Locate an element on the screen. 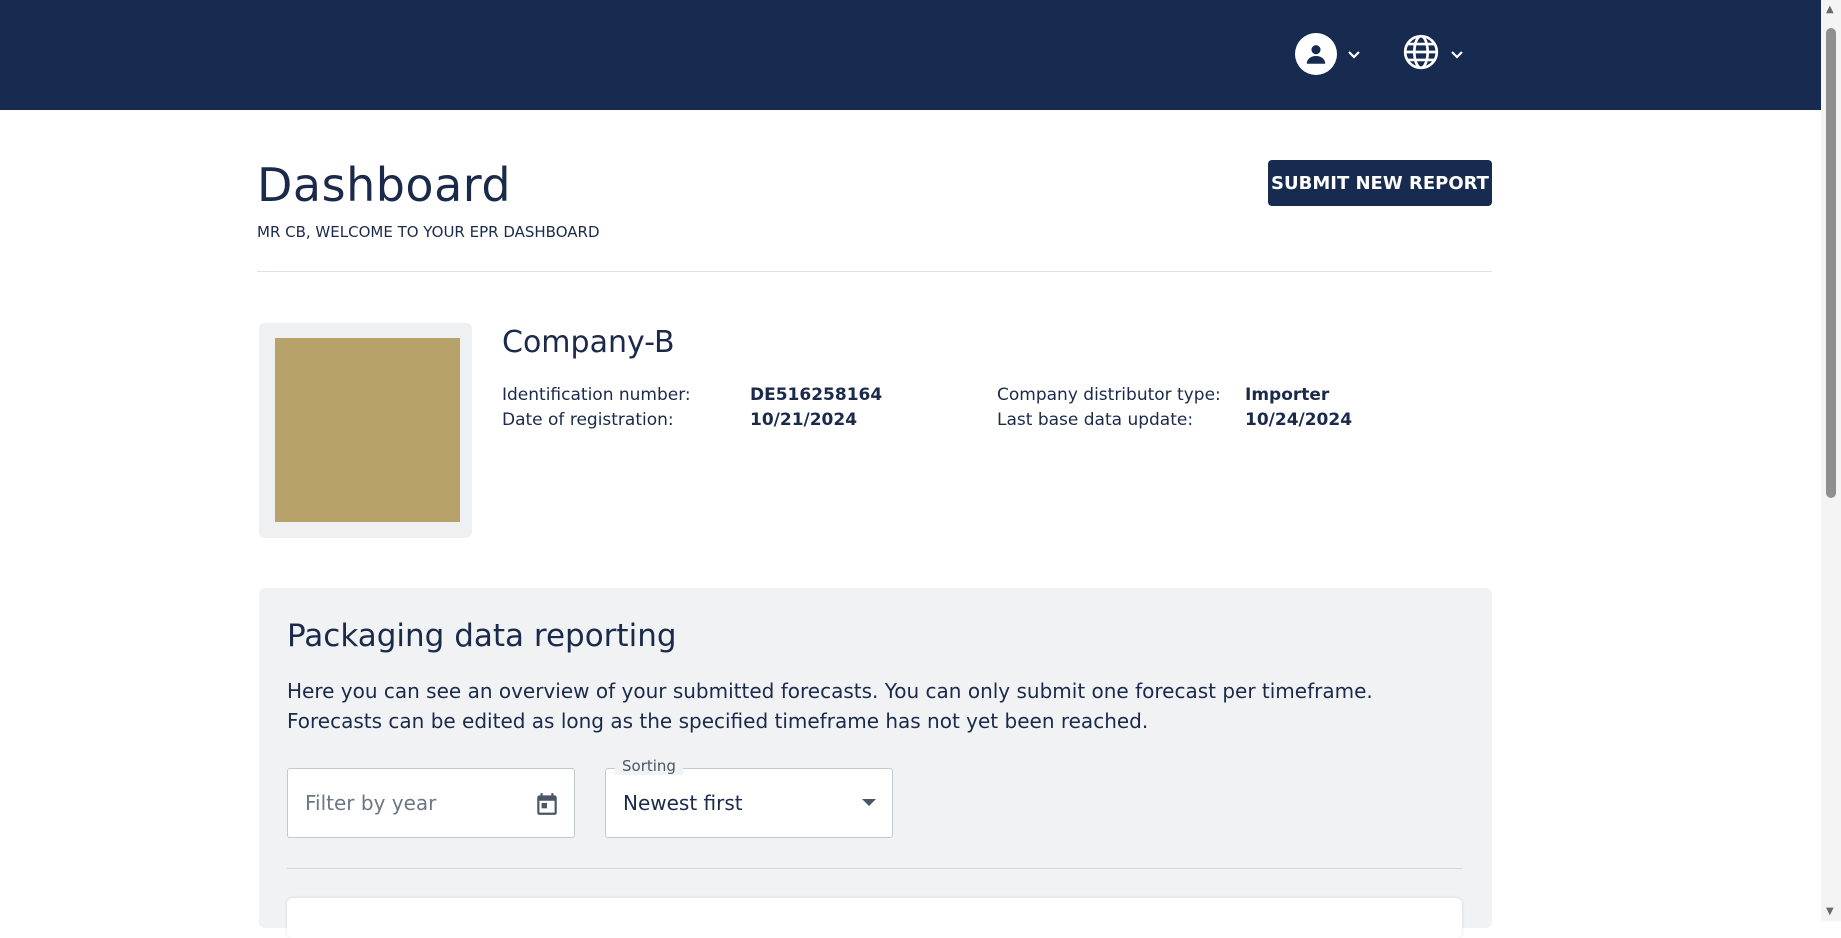 The image size is (1841, 938). welcome-message: MR CB, WELCOME TO YOUR EPR DASHBOARD is located at coordinates (428, 232).